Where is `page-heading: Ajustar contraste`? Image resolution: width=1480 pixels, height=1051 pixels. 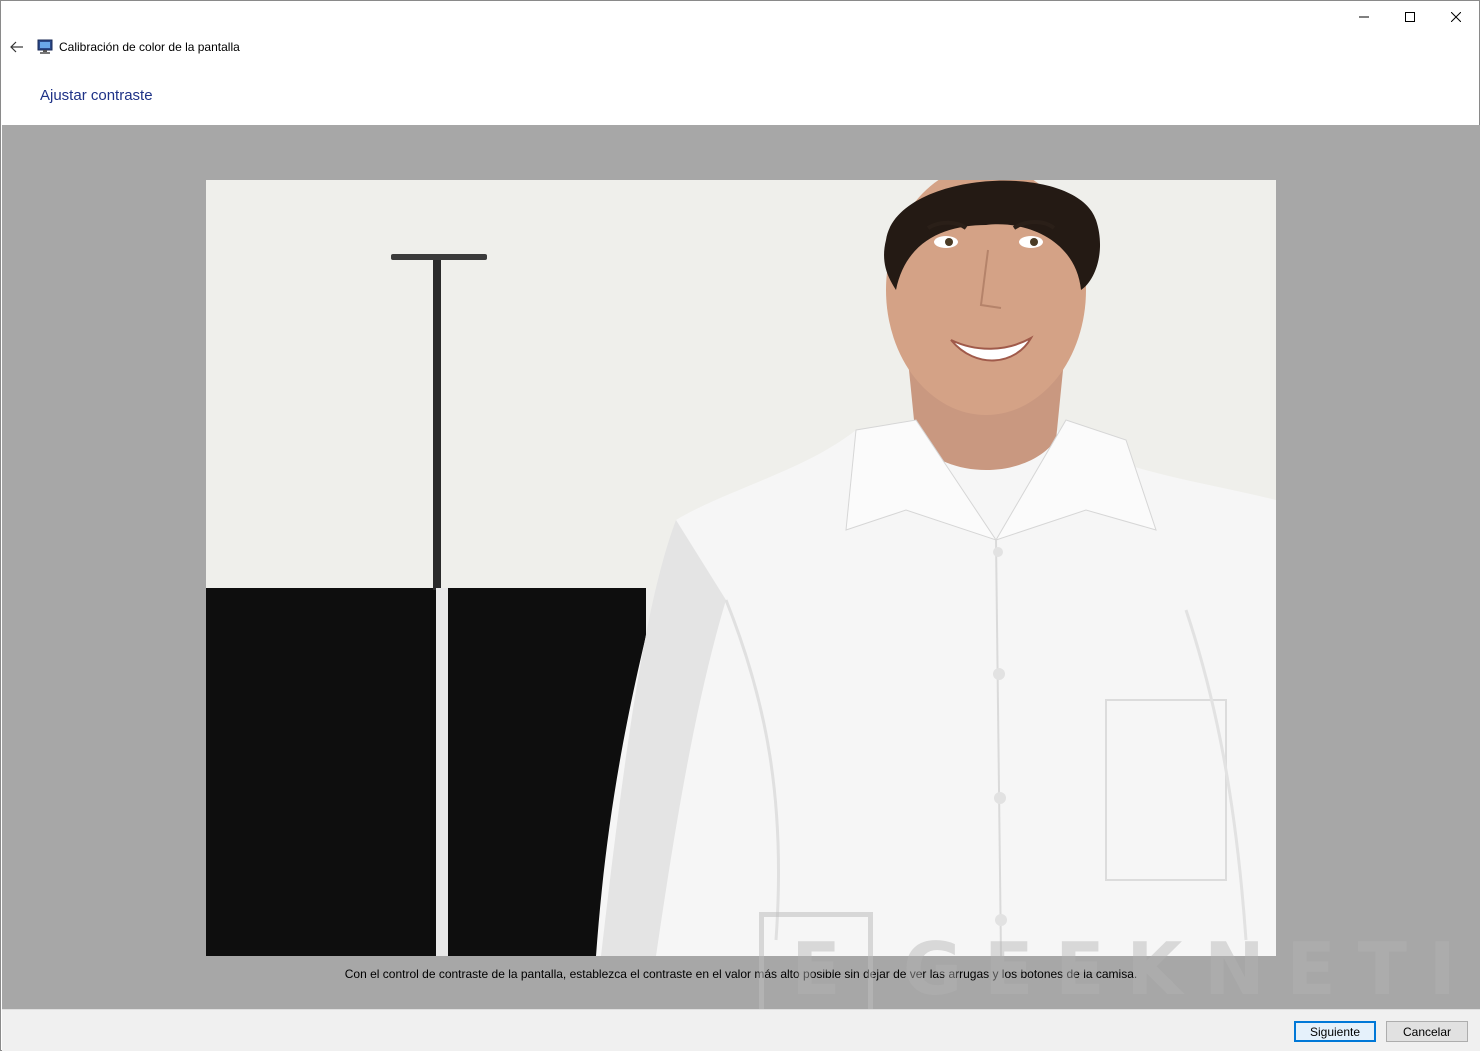
page-heading: Ajustar contraste is located at coordinates (96, 95).